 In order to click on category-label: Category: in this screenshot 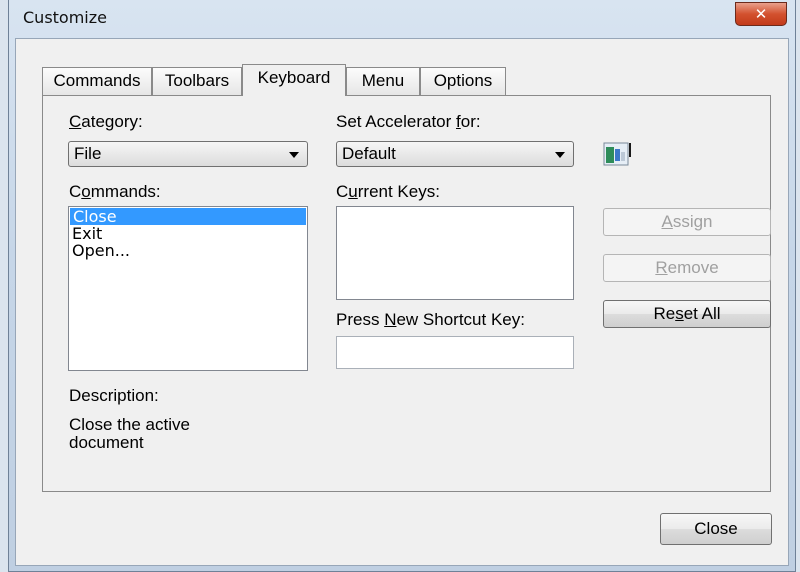, I will do `click(106, 121)`.